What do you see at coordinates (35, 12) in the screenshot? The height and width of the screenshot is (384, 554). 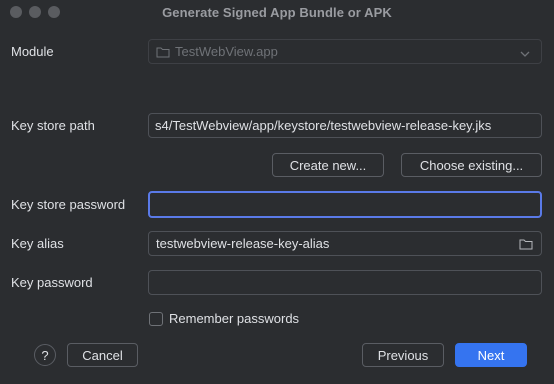 I see `minimize-window-icon` at bounding box center [35, 12].